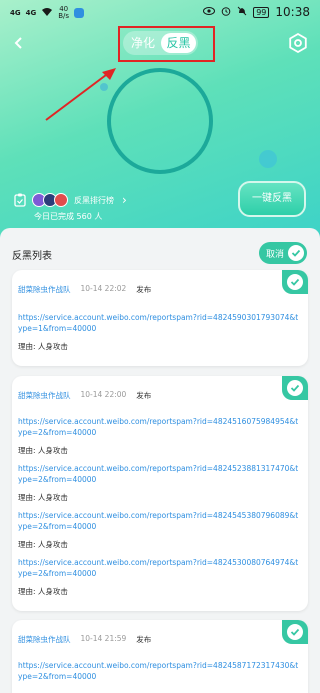 The image size is (320, 693). Describe the element at coordinates (226, 12) in the screenshot. I see `alarm-icon` at that location.